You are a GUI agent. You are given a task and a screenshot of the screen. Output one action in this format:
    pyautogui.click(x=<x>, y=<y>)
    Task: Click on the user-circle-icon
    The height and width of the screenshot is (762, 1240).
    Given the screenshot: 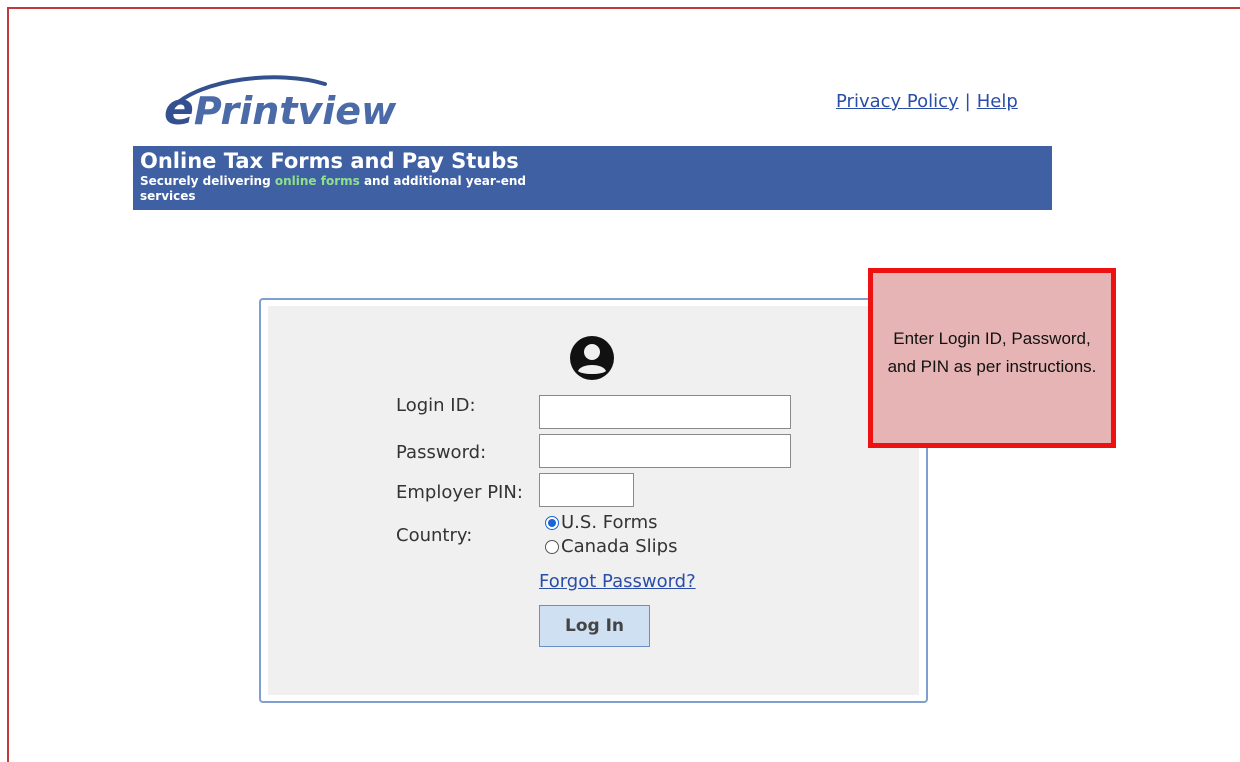 What is the action you would take?
    pyautogui.click(x=592, y=358)
    